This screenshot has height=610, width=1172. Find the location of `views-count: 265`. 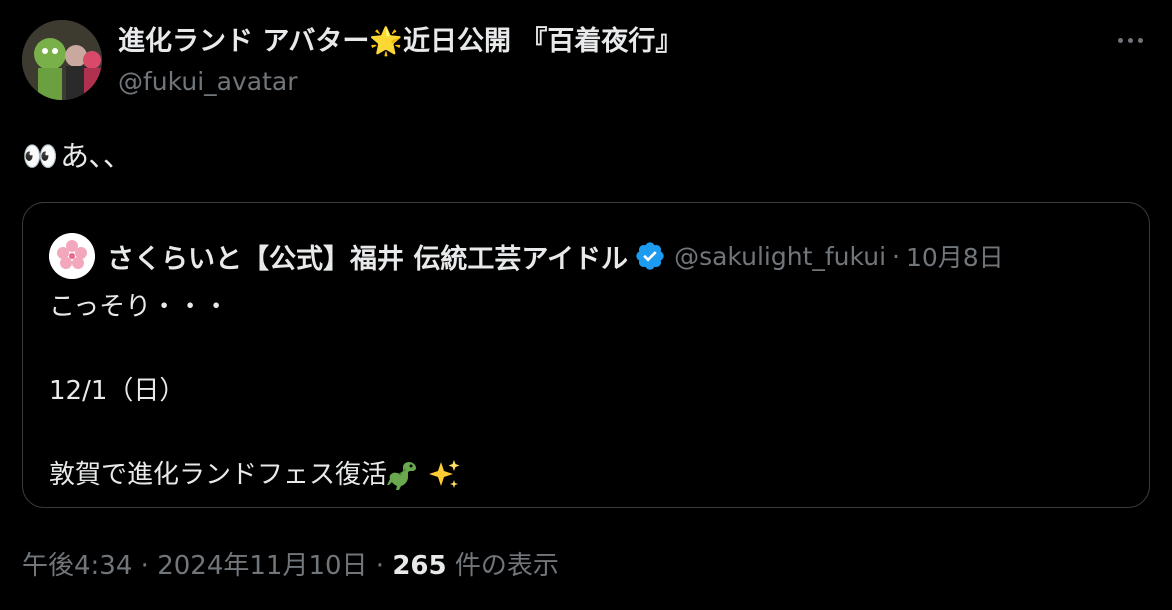

views-count: 265 is located at coordinates (419, 566).